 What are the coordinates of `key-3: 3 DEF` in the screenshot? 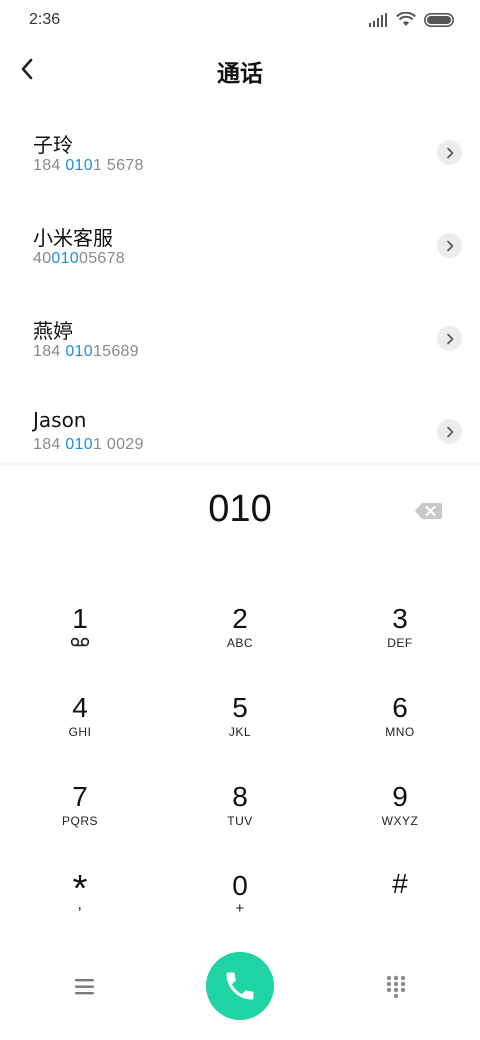 It's located at (400, 619).